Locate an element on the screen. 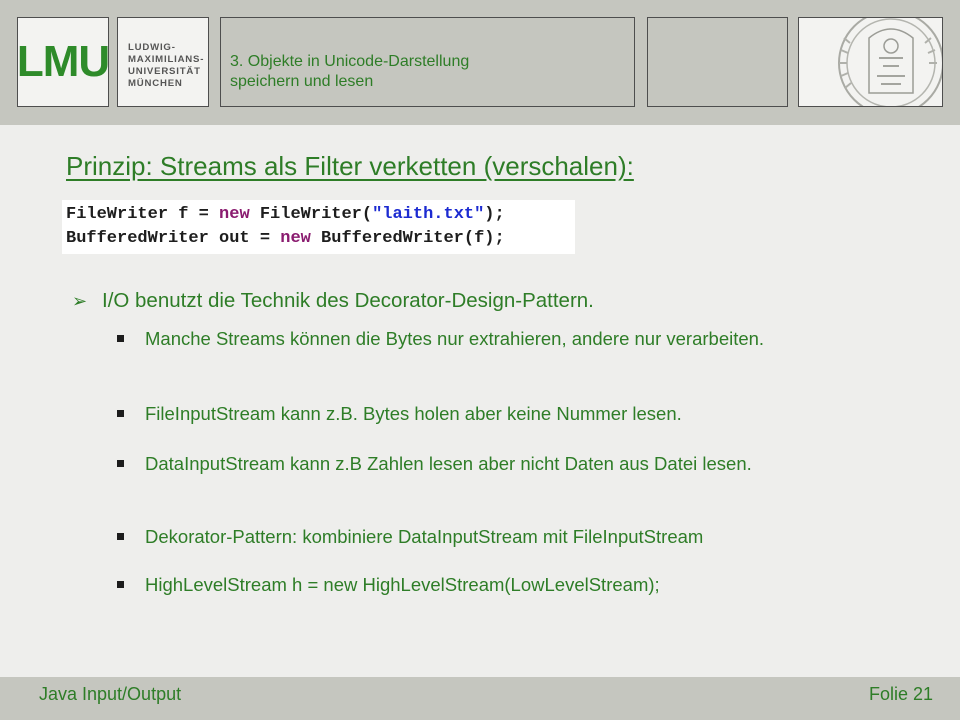  chapter-title-line-2: speichern und lesen is located at coordinates (302, 81).